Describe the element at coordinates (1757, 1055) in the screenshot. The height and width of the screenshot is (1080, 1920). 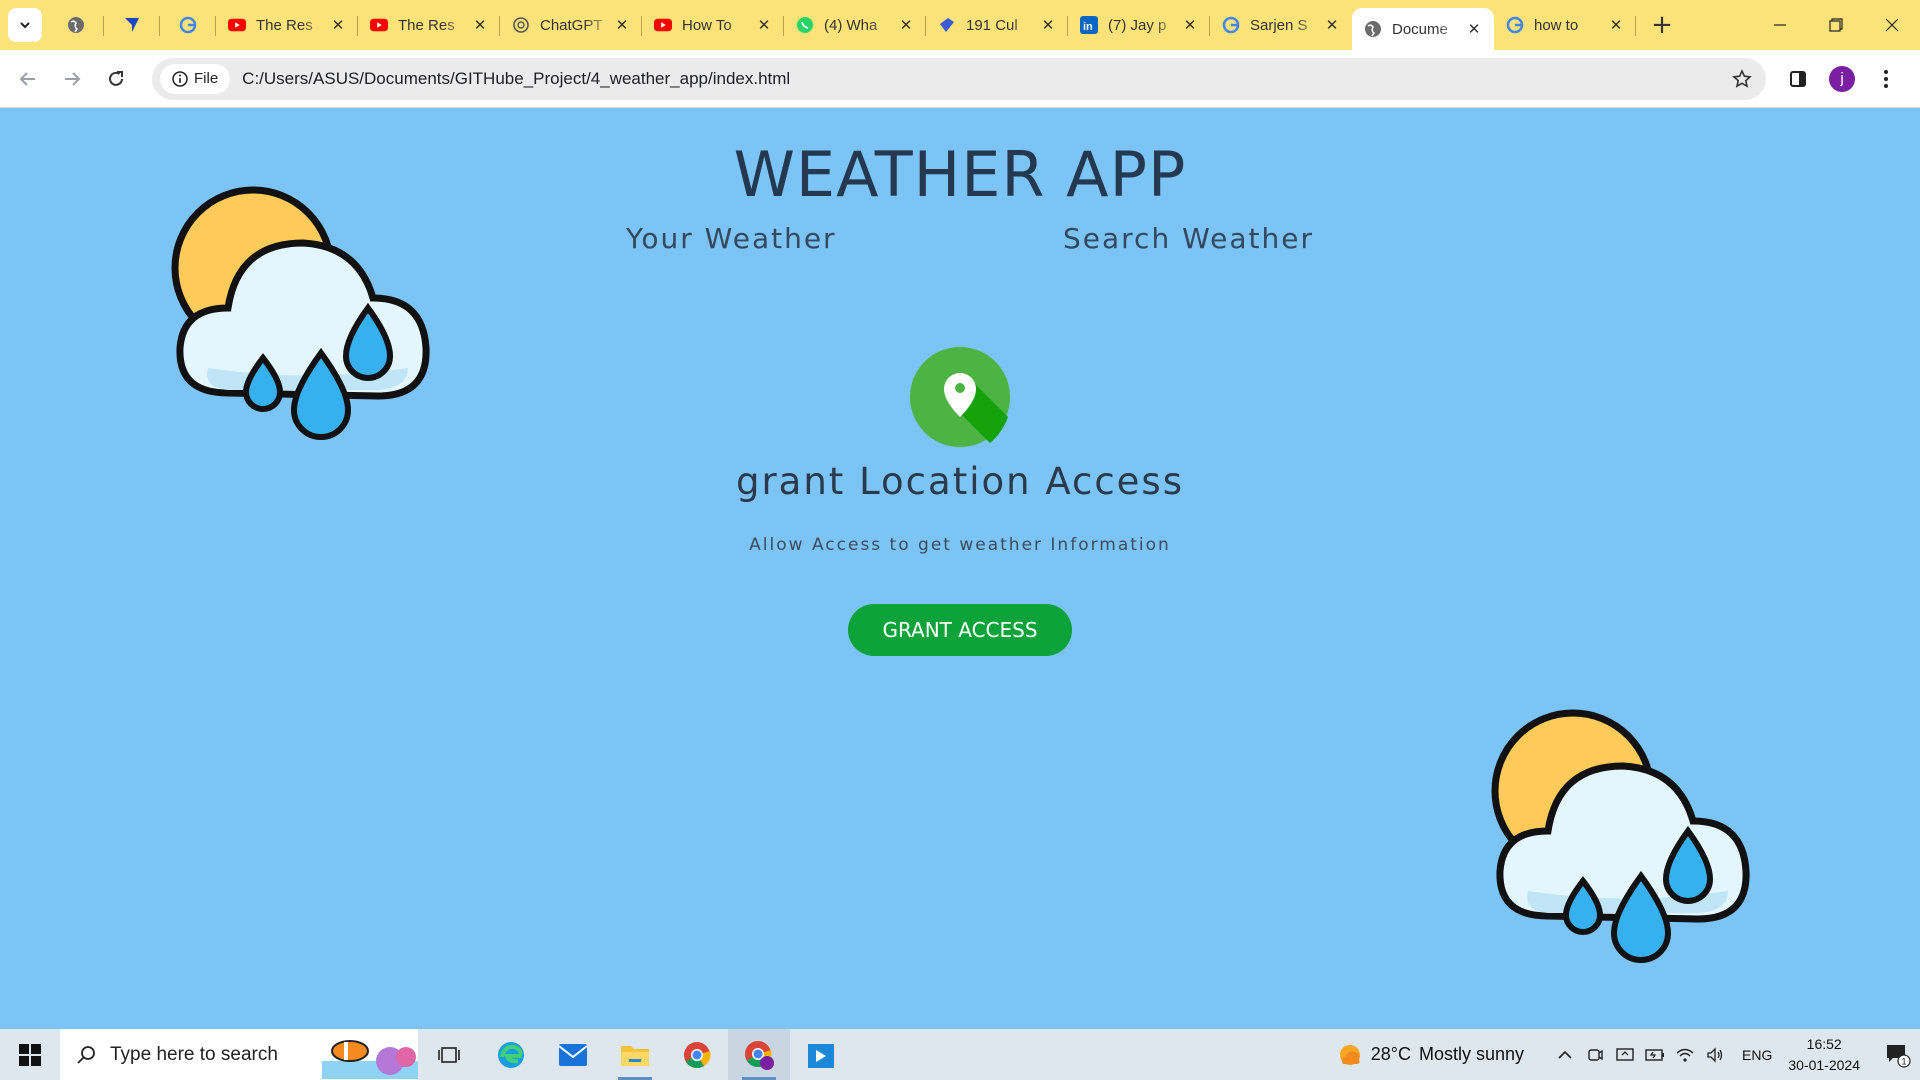
I see `input-language: ENG` at that location.